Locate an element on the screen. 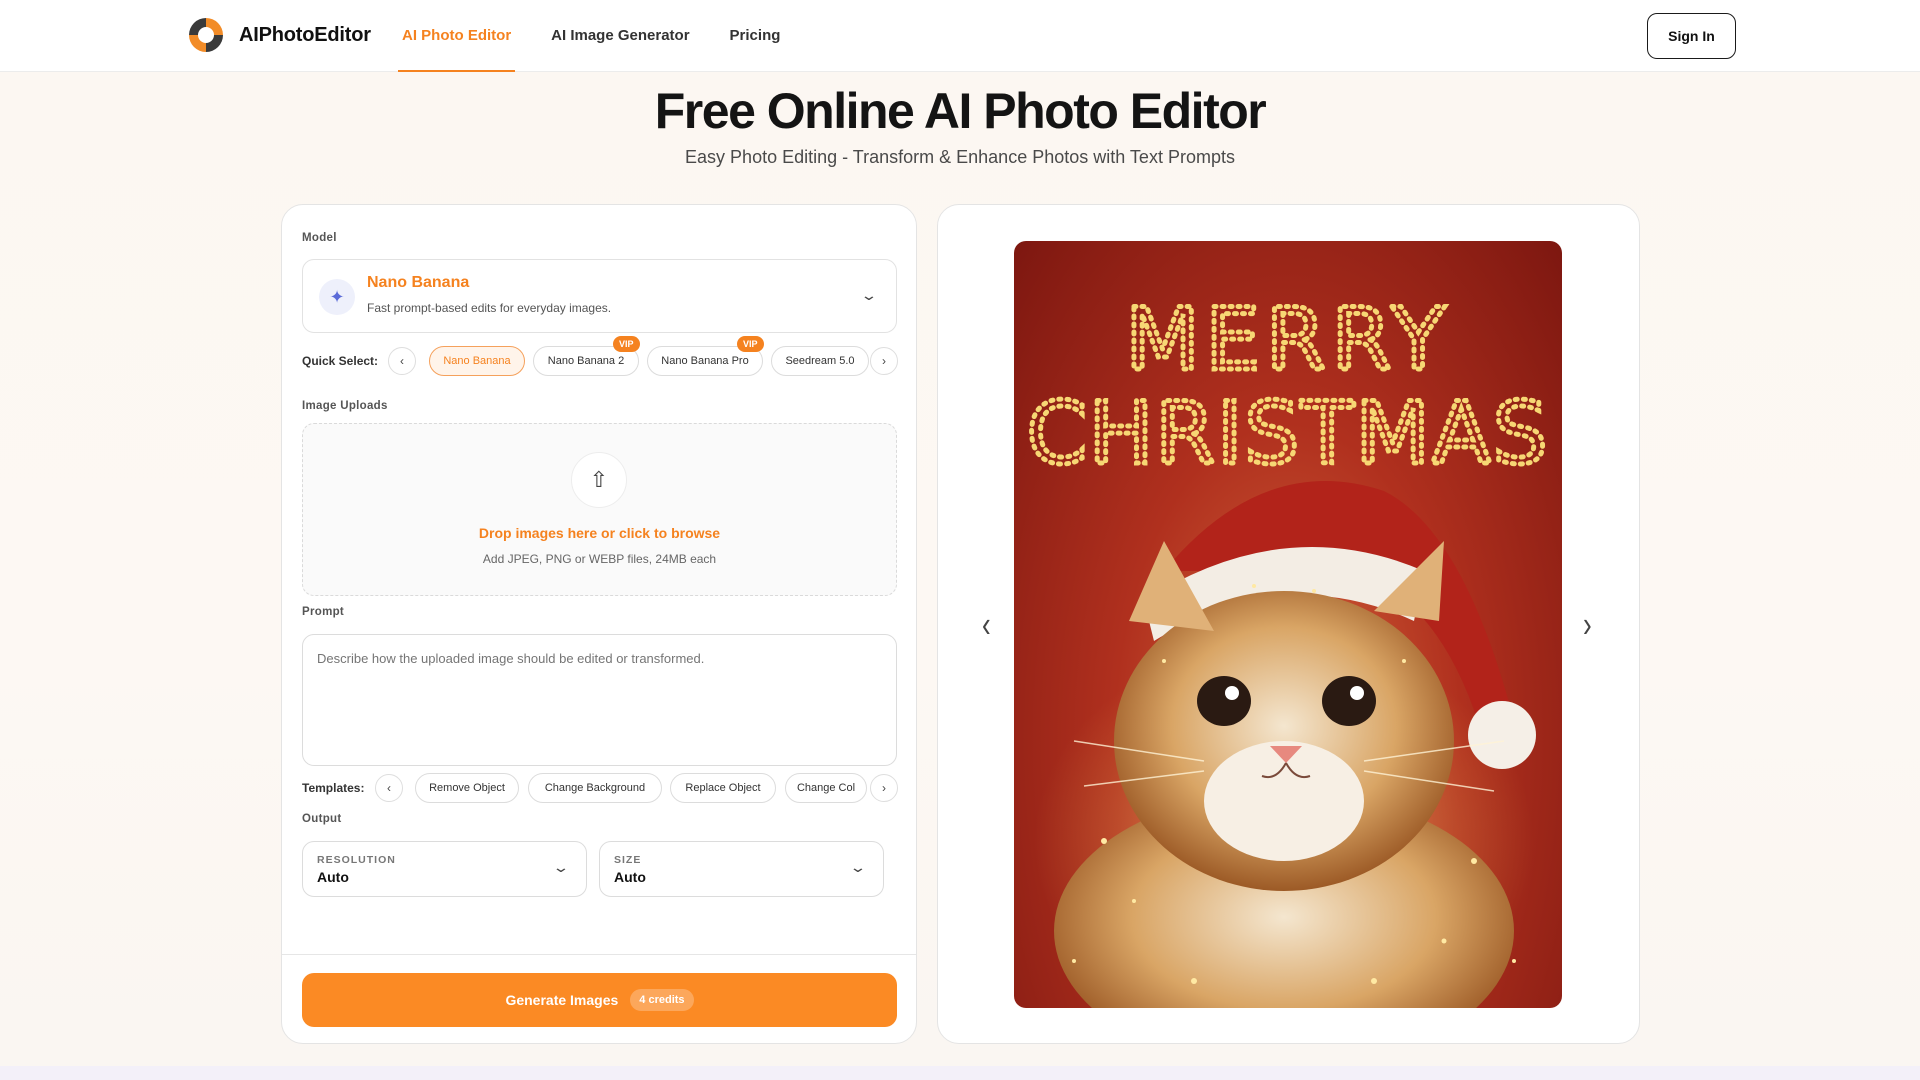  brand-name: AIPhotoEditor is located at coordinates (305, 34).